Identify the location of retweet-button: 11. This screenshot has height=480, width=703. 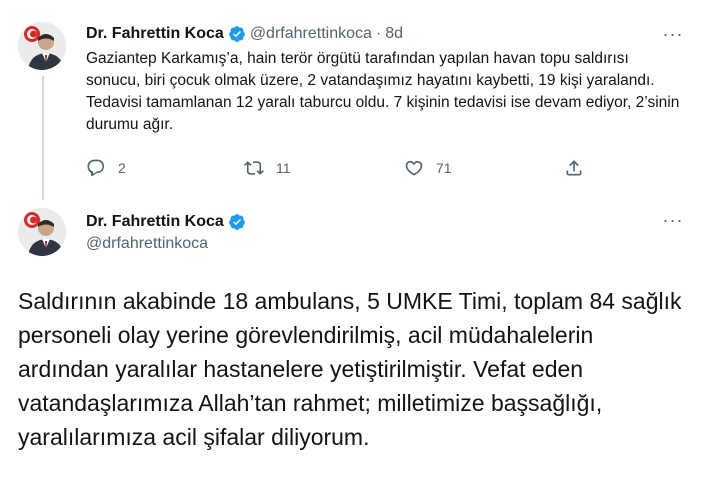
(267, 168).